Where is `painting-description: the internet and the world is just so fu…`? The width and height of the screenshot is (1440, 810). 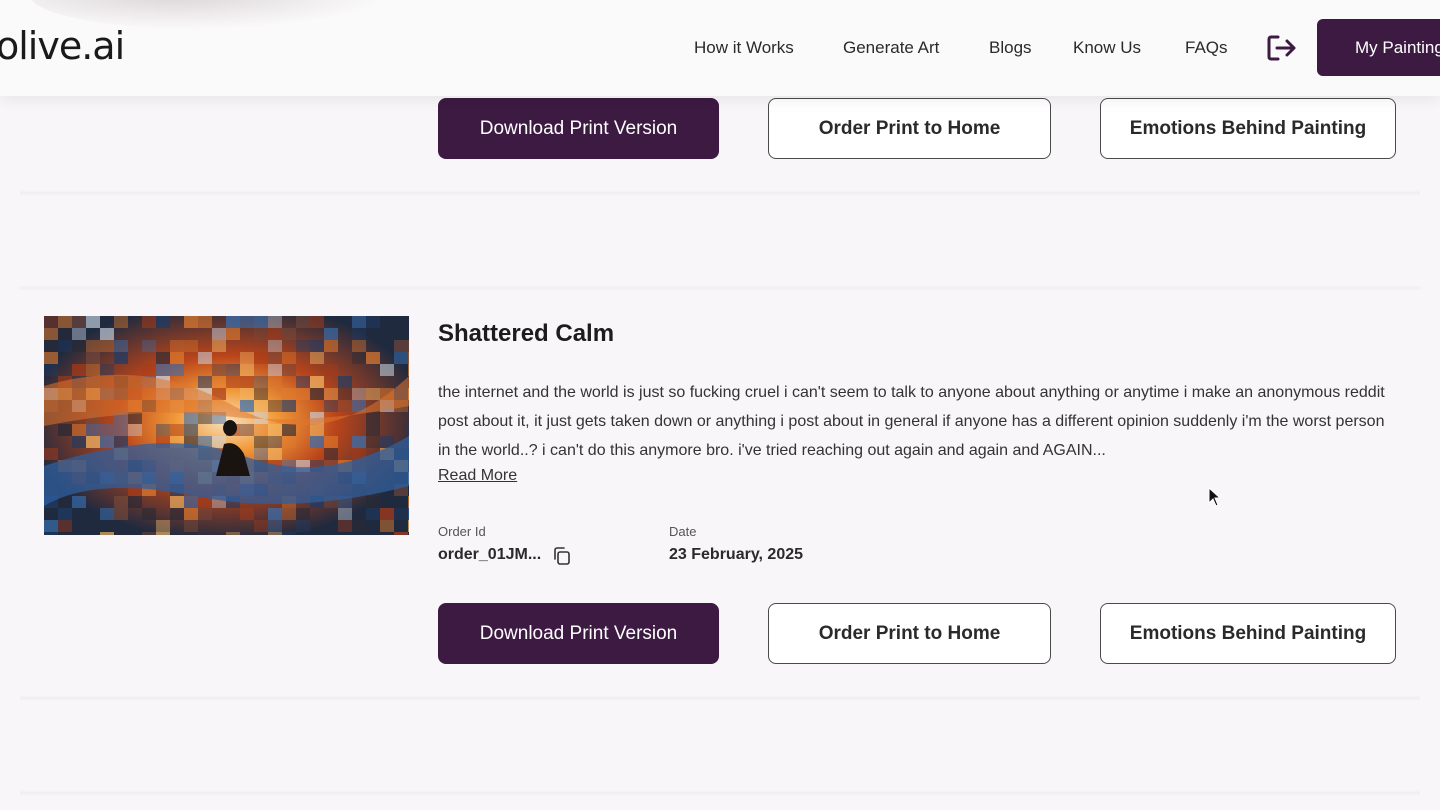 painting-description: the internet and the world is just so fu… is located at coordinates (911, 421).